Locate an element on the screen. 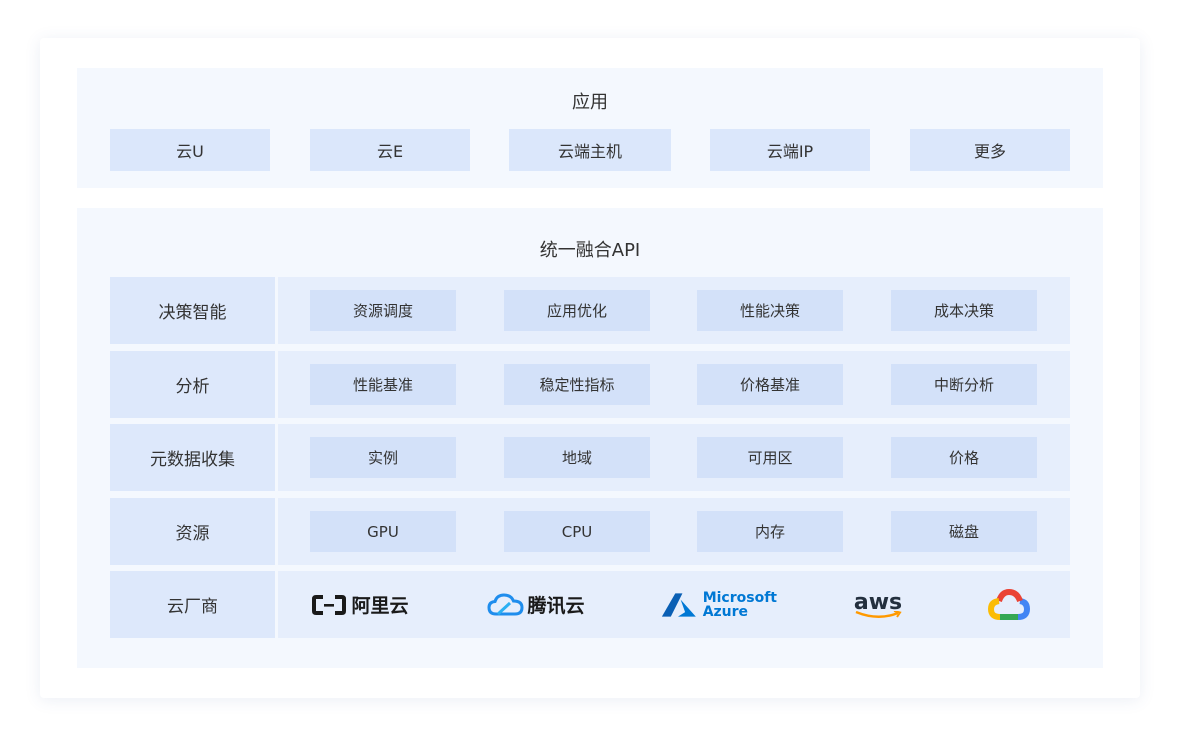  row-body: GPU CPU 内存 磁盘 is located at coordinates (674, 531).